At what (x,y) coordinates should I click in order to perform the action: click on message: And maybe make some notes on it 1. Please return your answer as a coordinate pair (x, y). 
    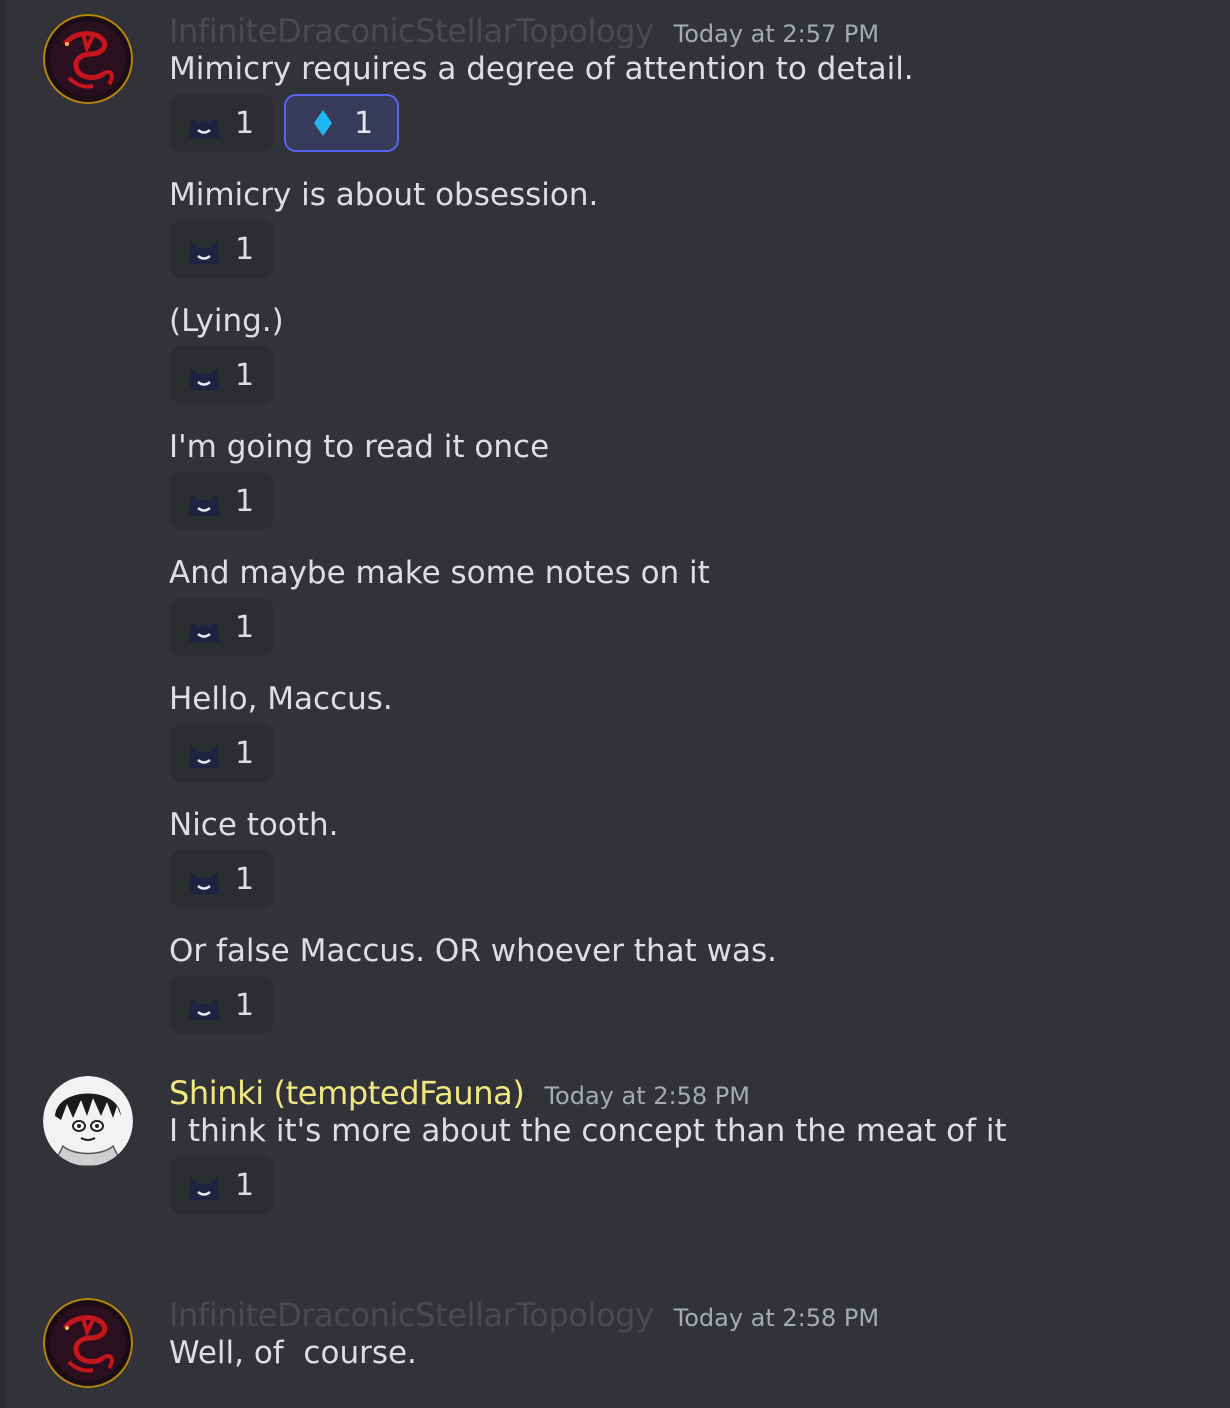
    Looking at the image, I should click on (699, 604).